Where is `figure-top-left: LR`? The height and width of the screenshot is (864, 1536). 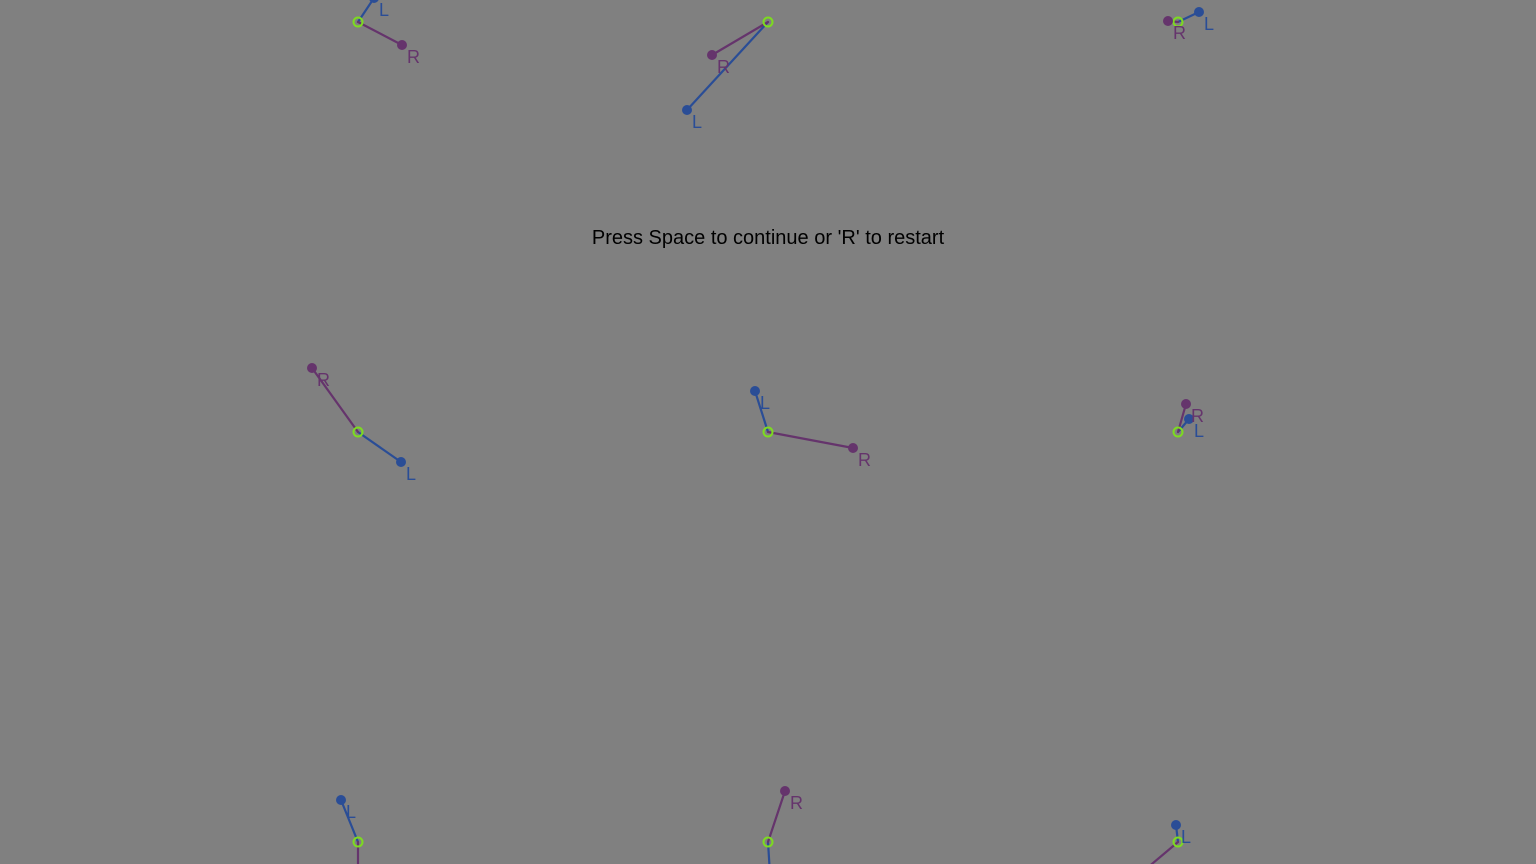
figure-top-left: LR is located at coordinates (386, 33).